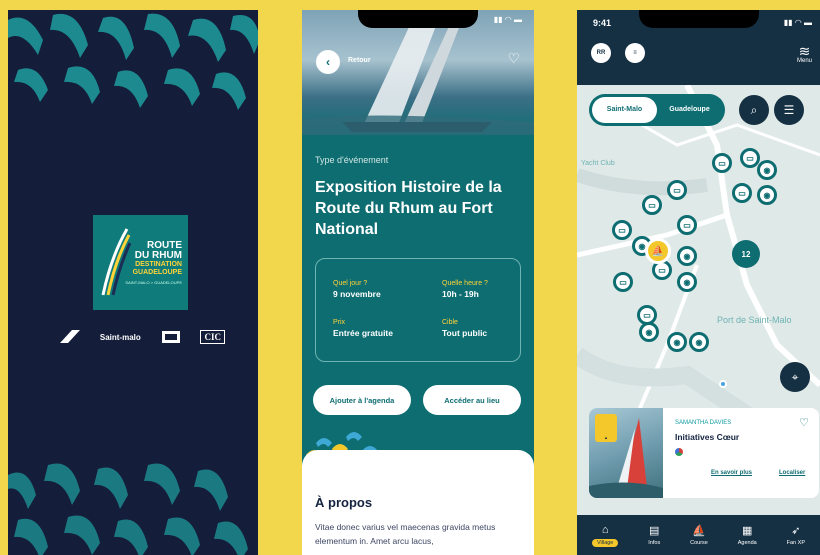  Describe the element at coordinates (658, 251) in the screenshot. I see `map-pin-selected: ⛵` at that location.